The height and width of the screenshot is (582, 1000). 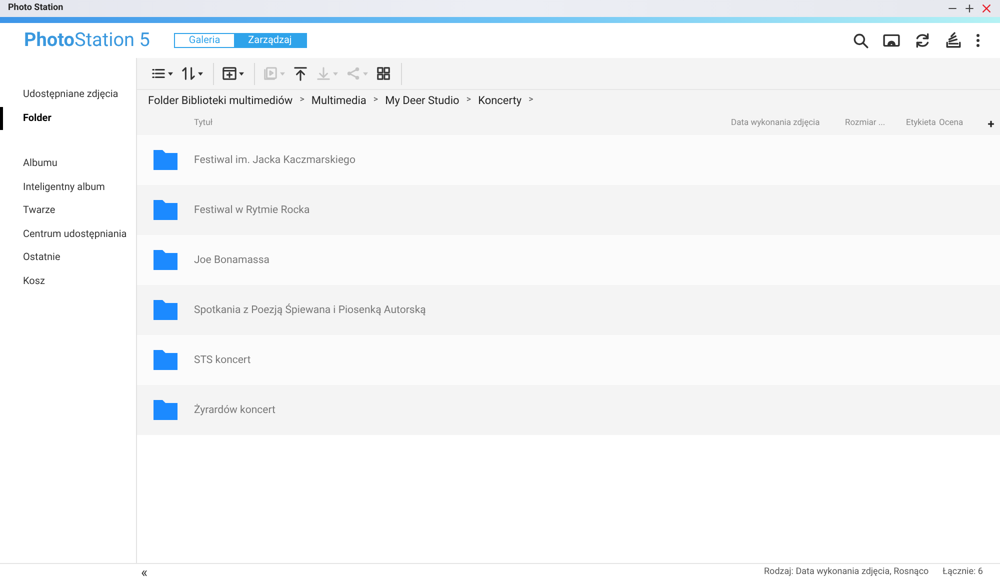 I want to click on cast-icon, so click(x=891, y=40).